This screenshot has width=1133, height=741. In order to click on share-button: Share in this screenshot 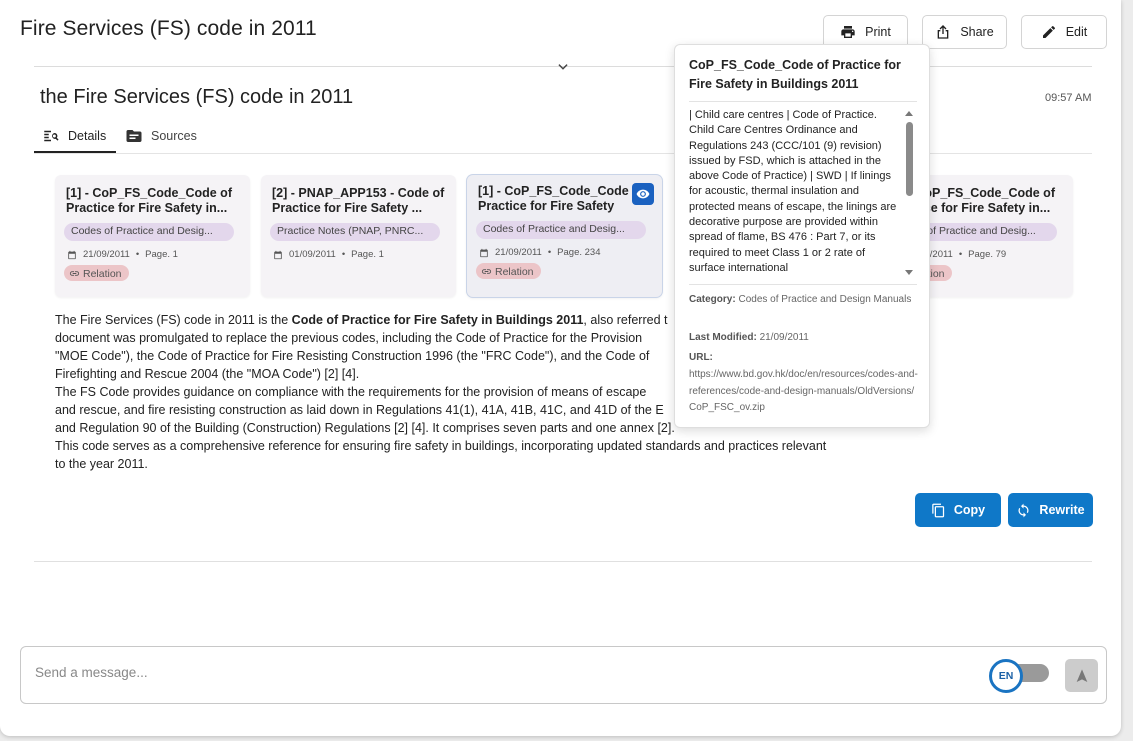, I will do `click(964, 32)`.